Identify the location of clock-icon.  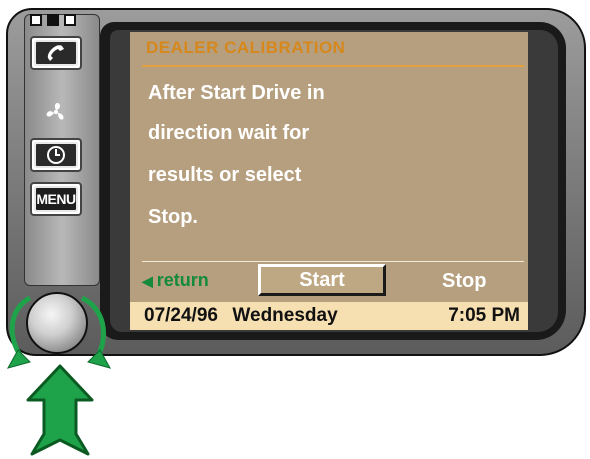
(56, 155).